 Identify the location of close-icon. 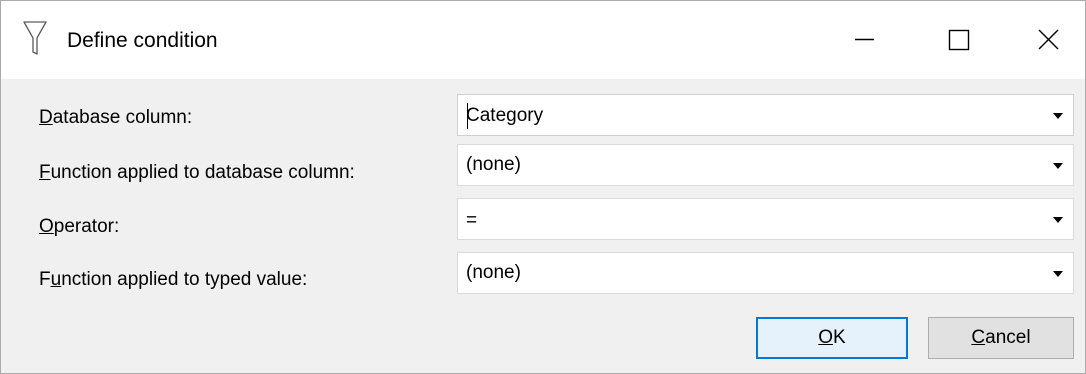
(1048, 39).